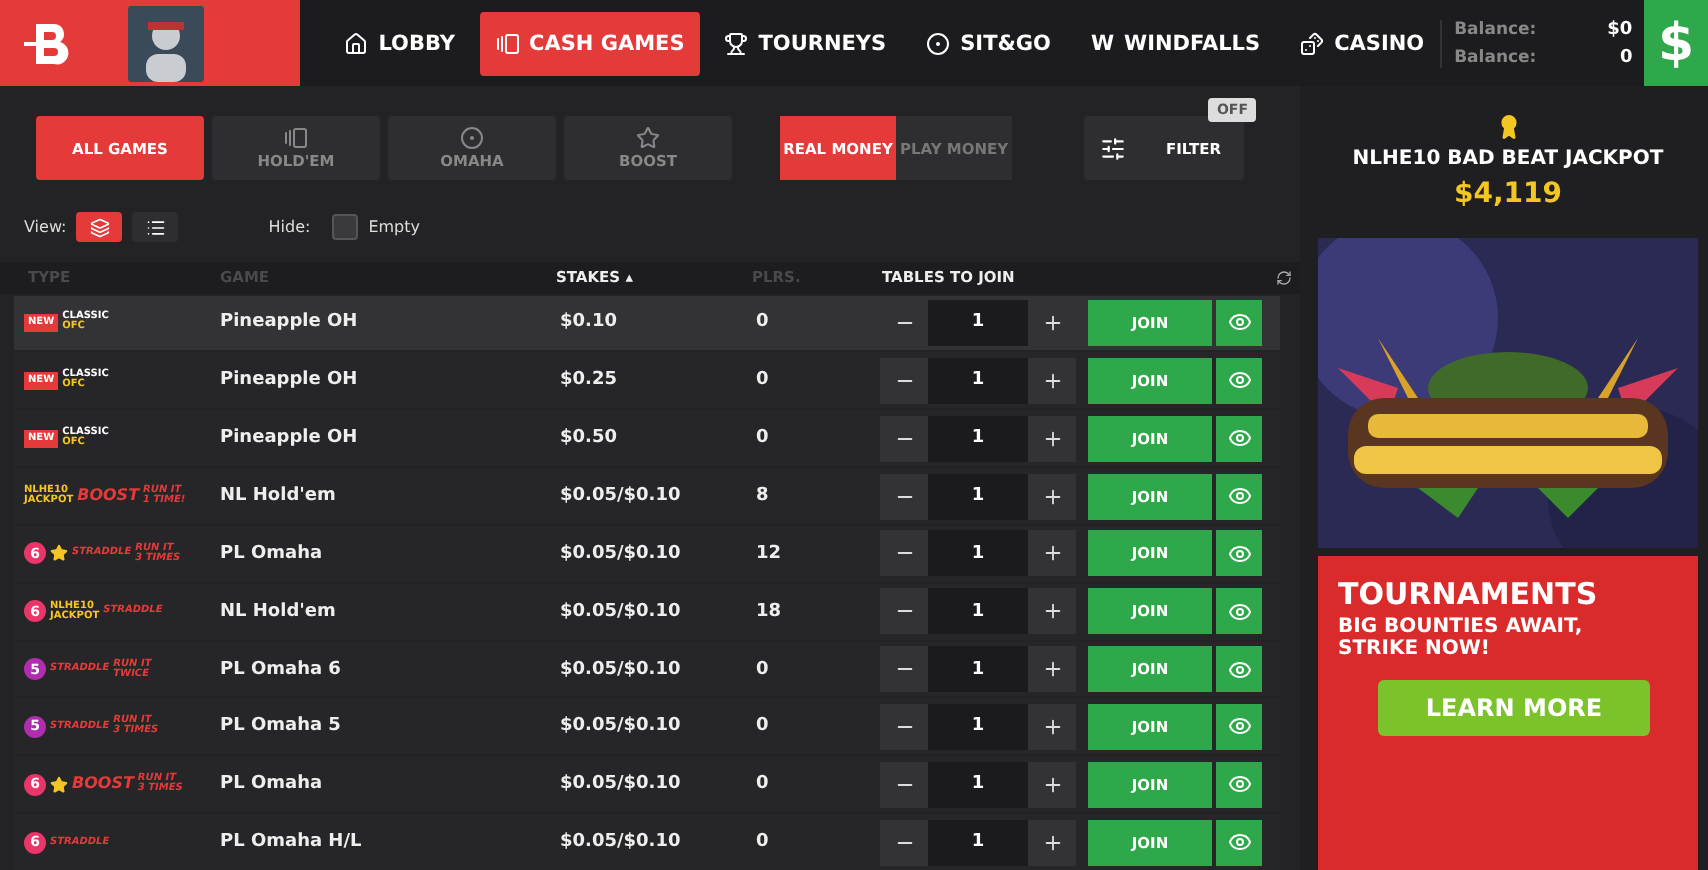 Image resolution: width=1708 pixels, height=870 pixels. What do you see at coordinates (938, 43) in the screenshot?
I see `target-icon` at bounding box center [938, 43].